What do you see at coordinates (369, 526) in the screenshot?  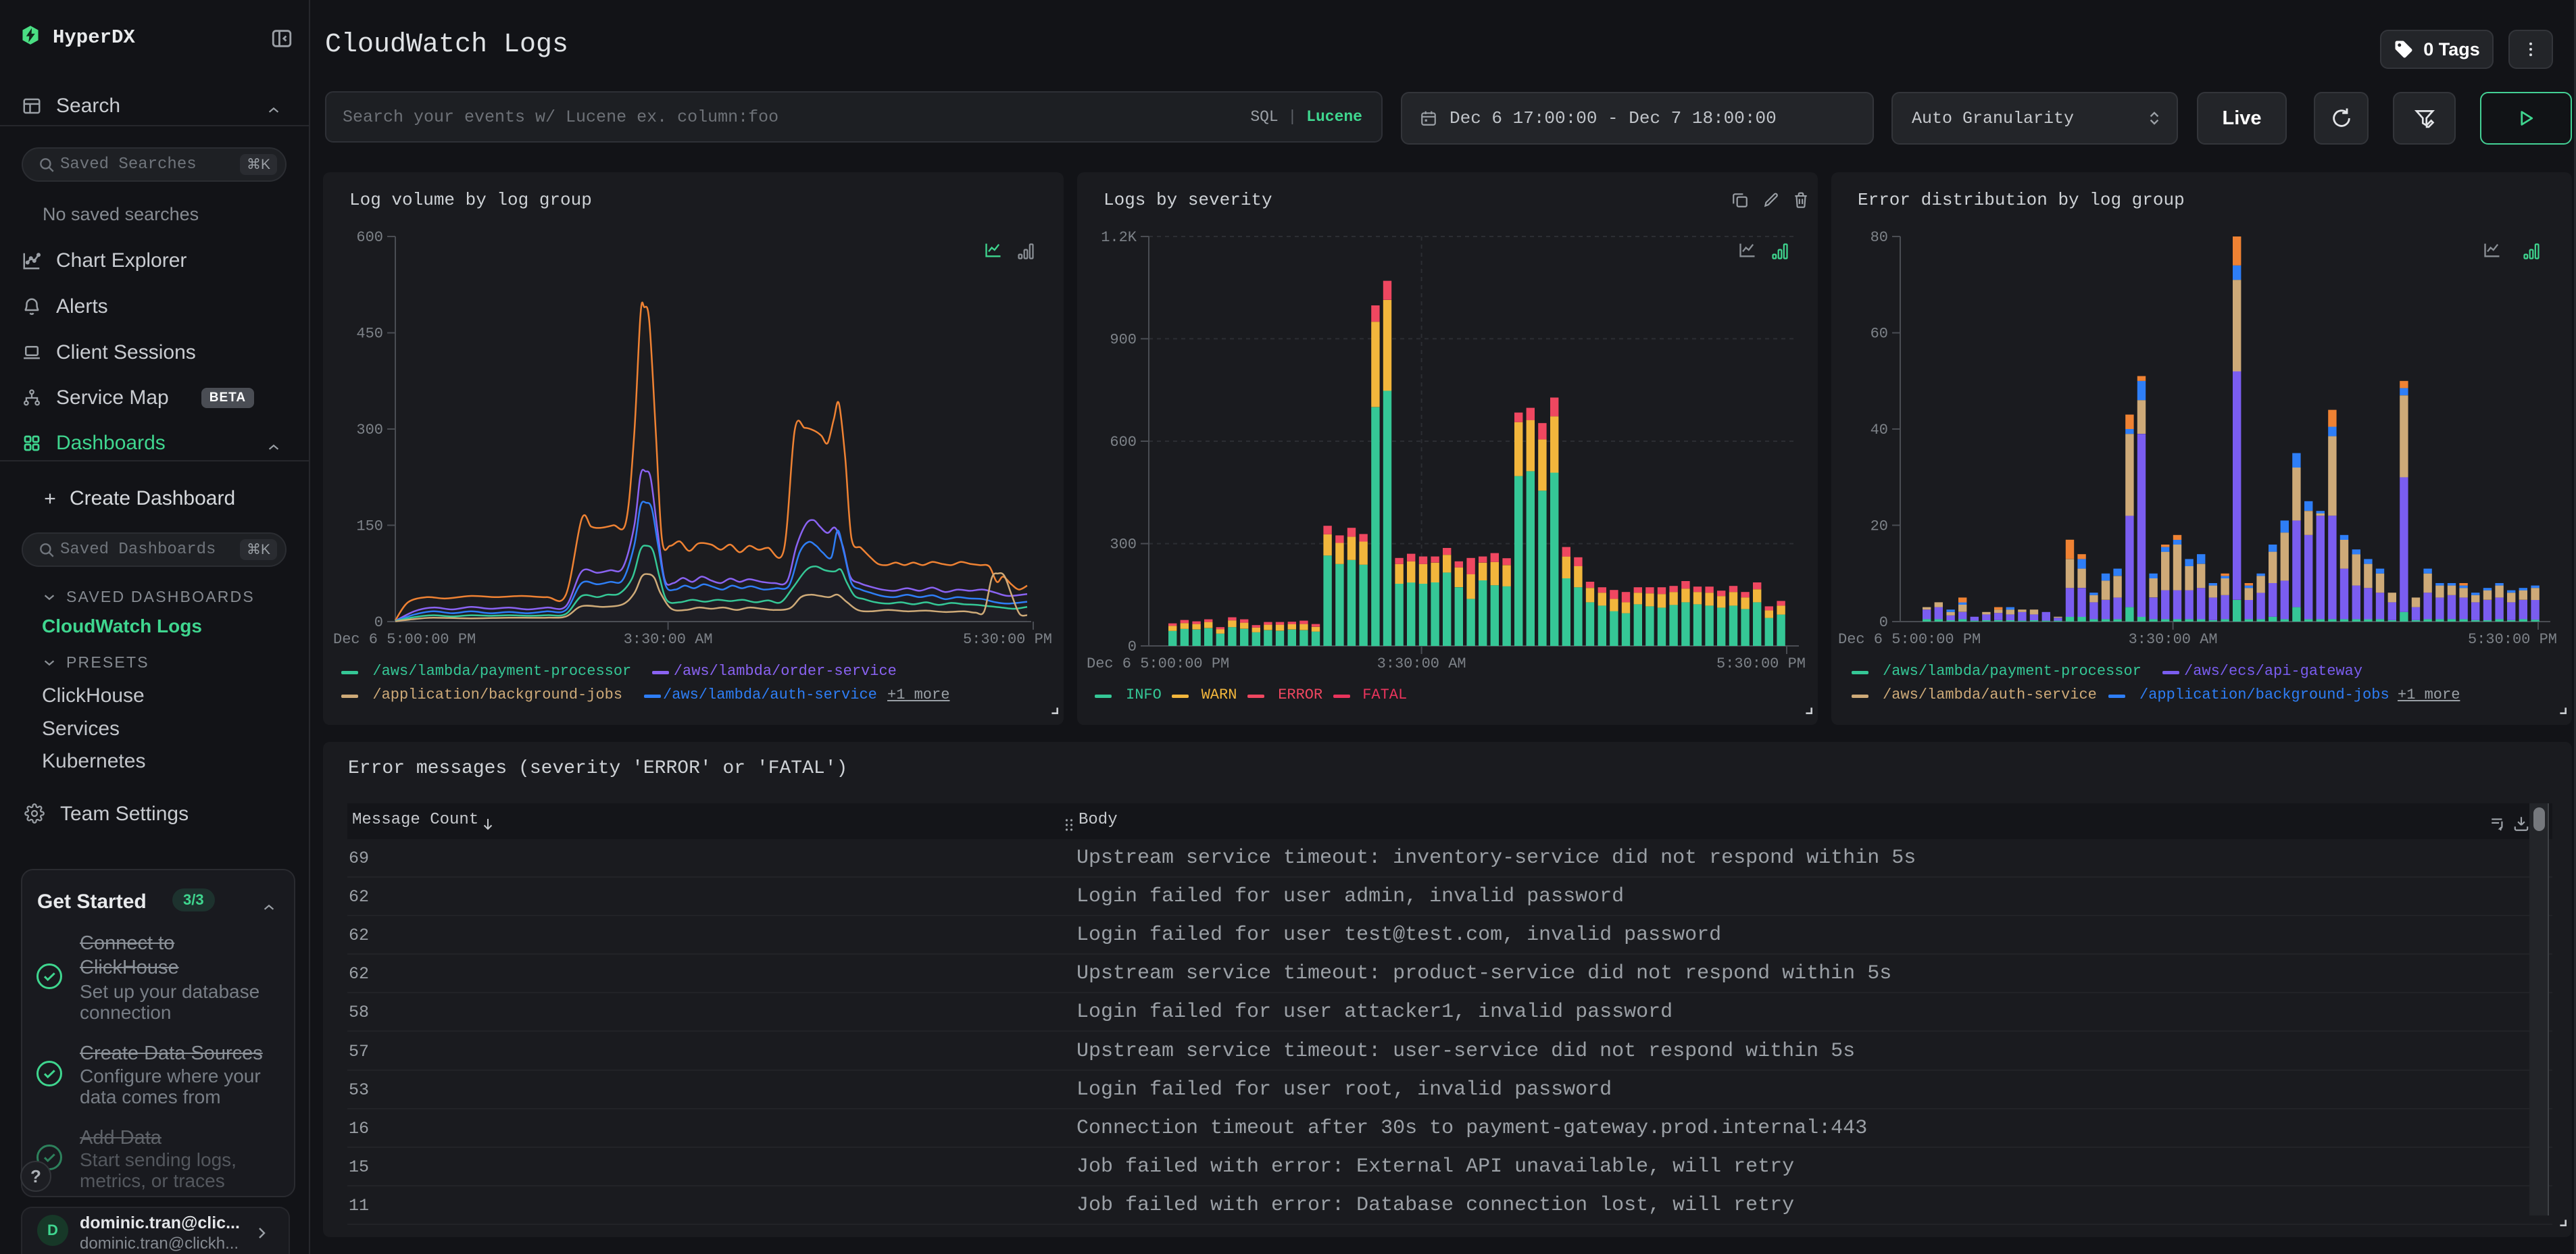 I see `svg-text: 150` at bounding box center [369, 526].